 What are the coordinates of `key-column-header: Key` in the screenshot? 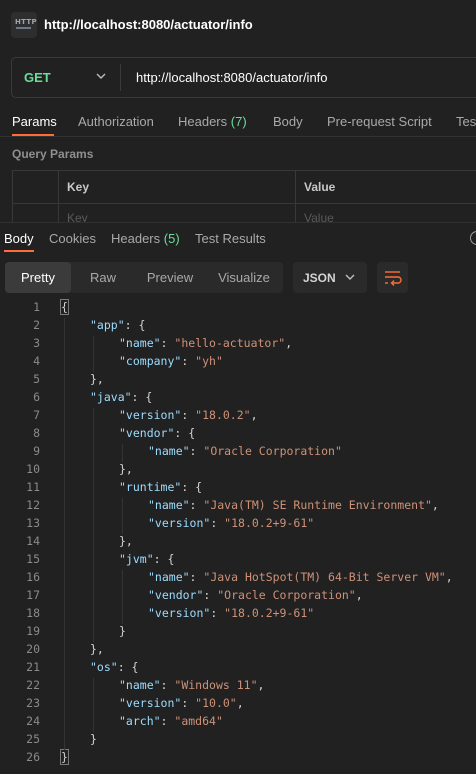 It's located at (78, 187).